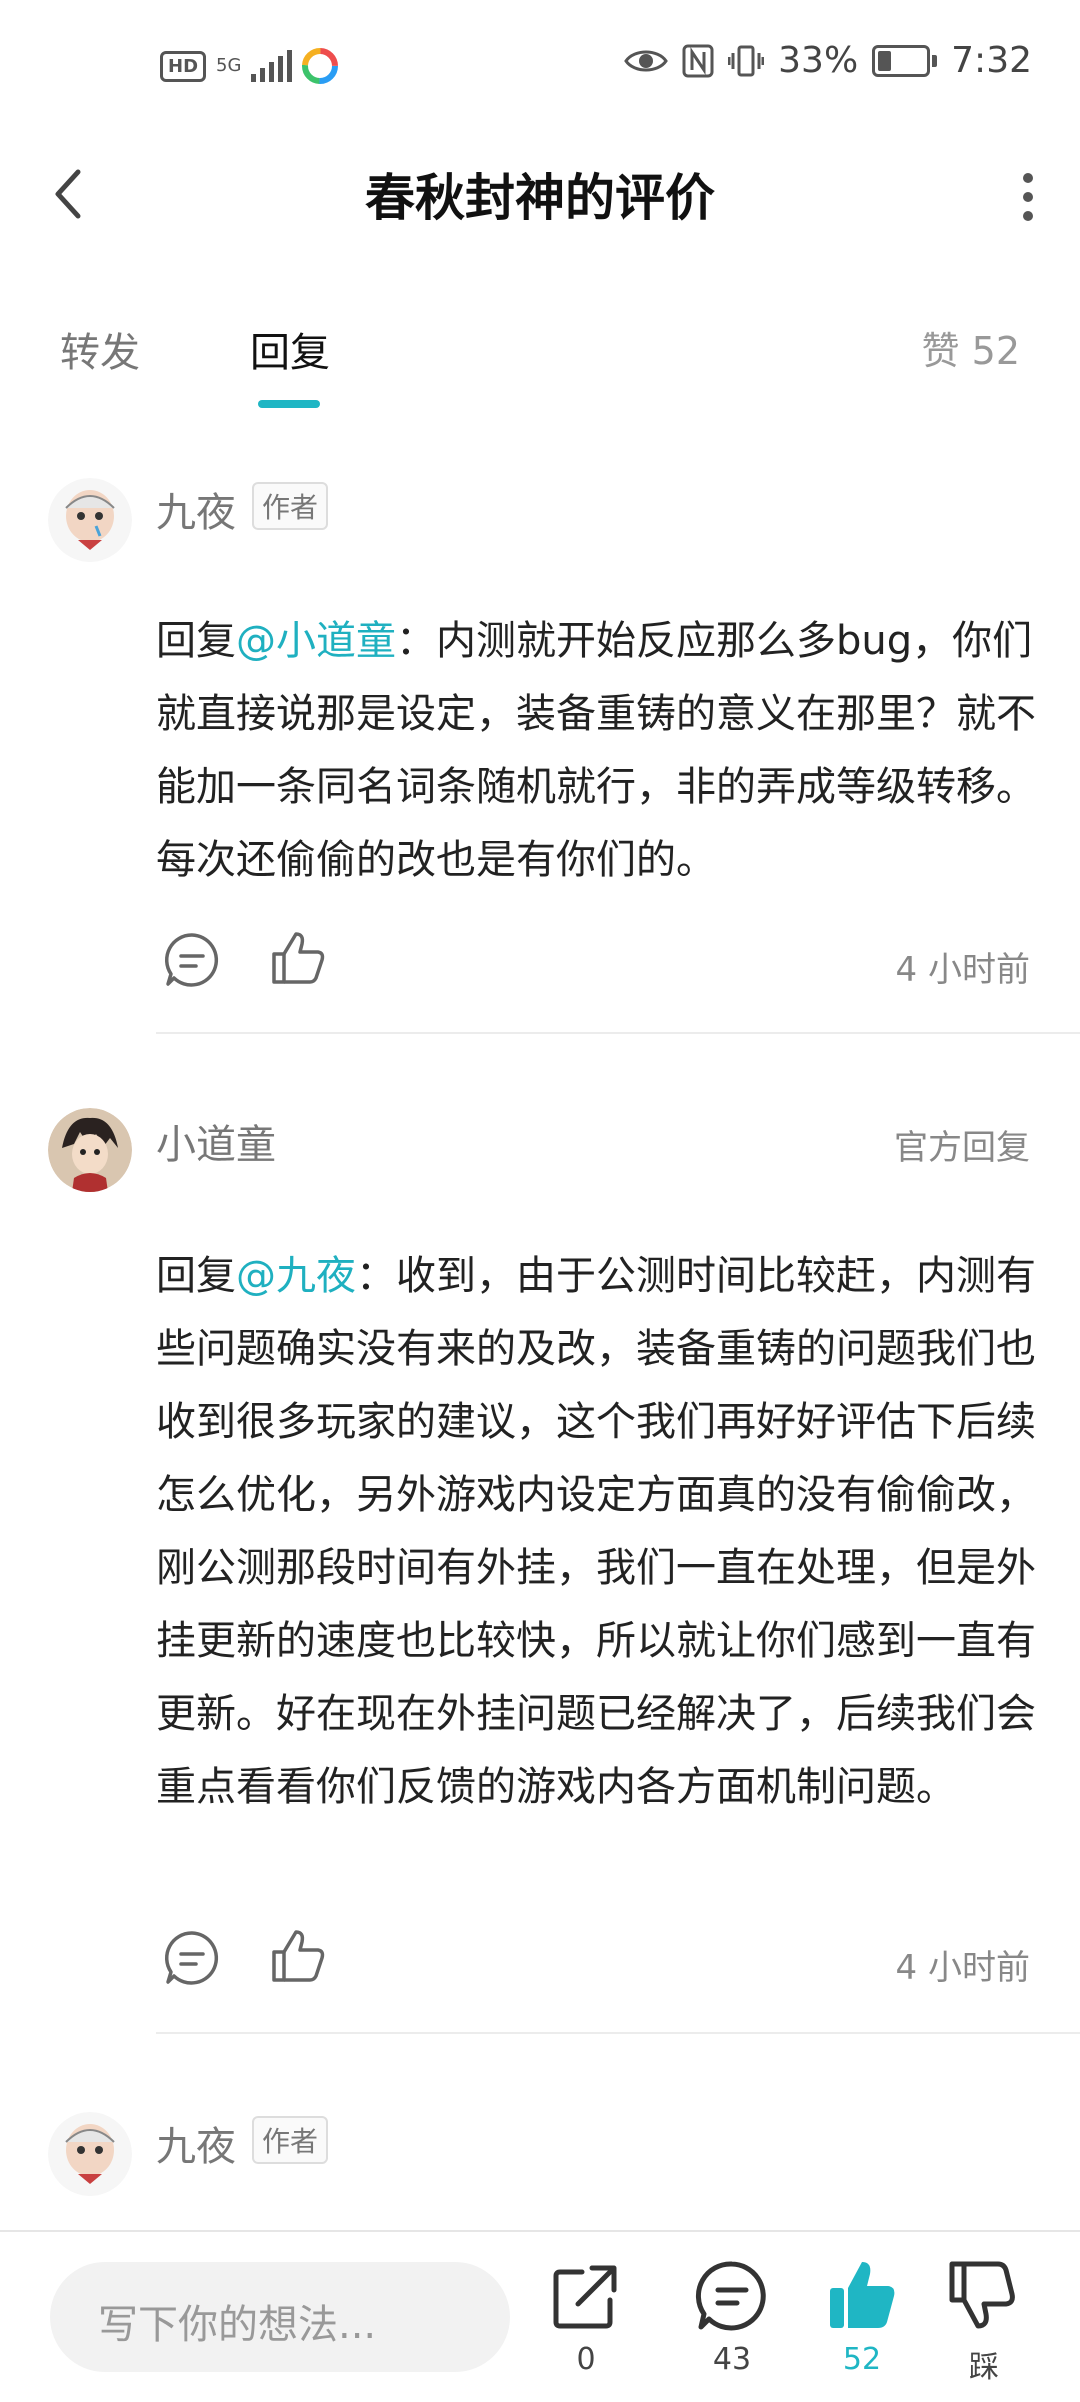  What do you see at coordinates (732, 2359) in the screenshot?
I see `comment-count: 43` at bounding box center [732, 2359].